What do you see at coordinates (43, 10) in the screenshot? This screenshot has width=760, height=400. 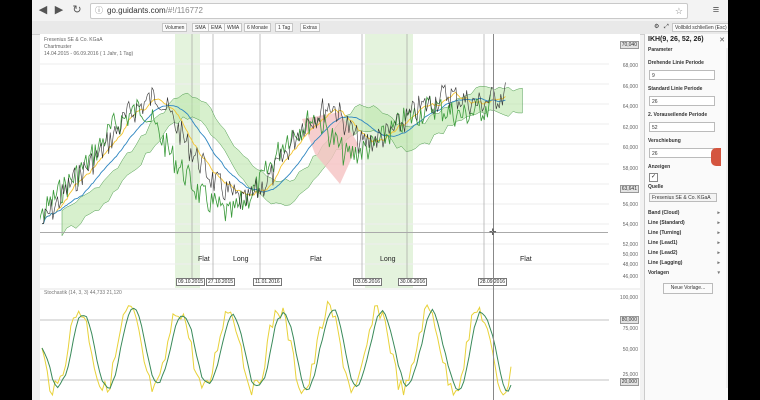 I see `back-icon: ◀` at bounding box center [43, 10].